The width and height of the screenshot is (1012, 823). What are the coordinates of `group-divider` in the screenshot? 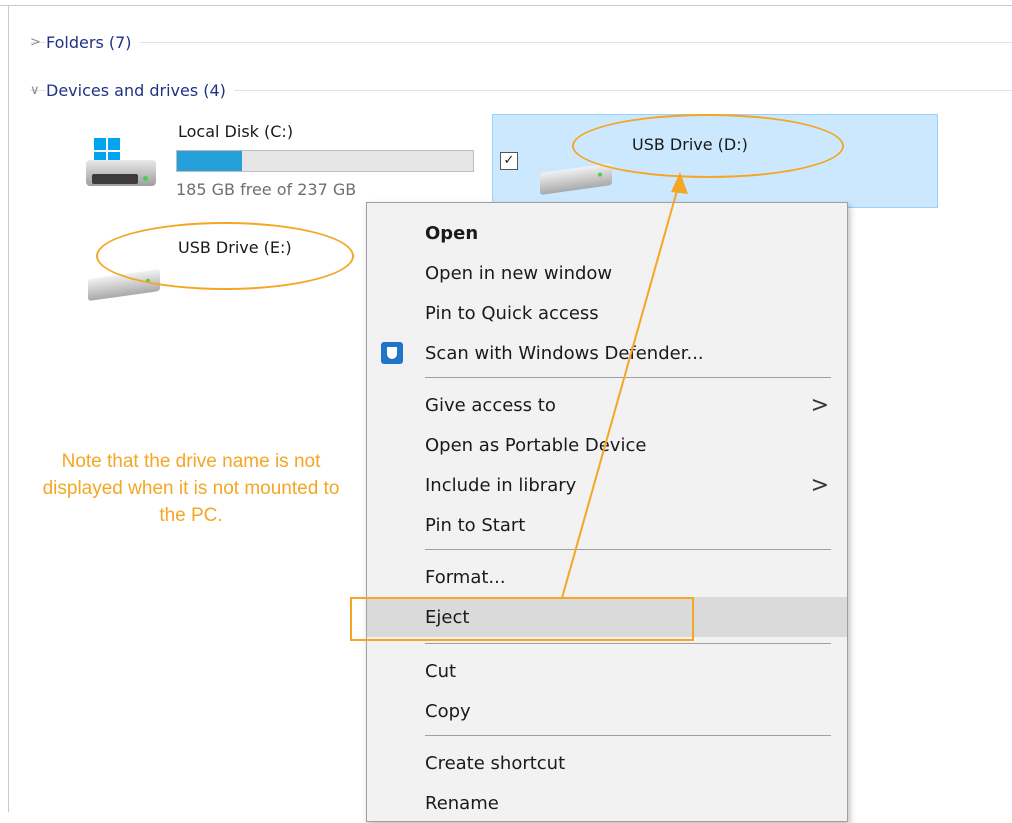 It's located at (521, 42).